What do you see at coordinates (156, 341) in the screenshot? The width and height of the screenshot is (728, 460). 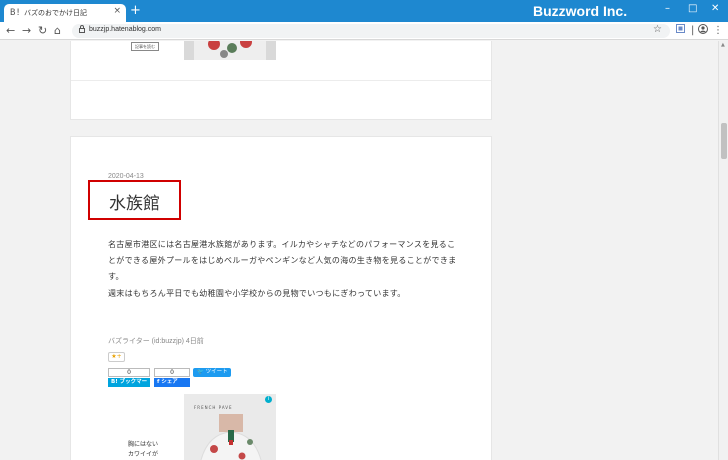 I see `post-author: バズライター (id:buzzjp) 4日前` at bounding box center [156, 341].